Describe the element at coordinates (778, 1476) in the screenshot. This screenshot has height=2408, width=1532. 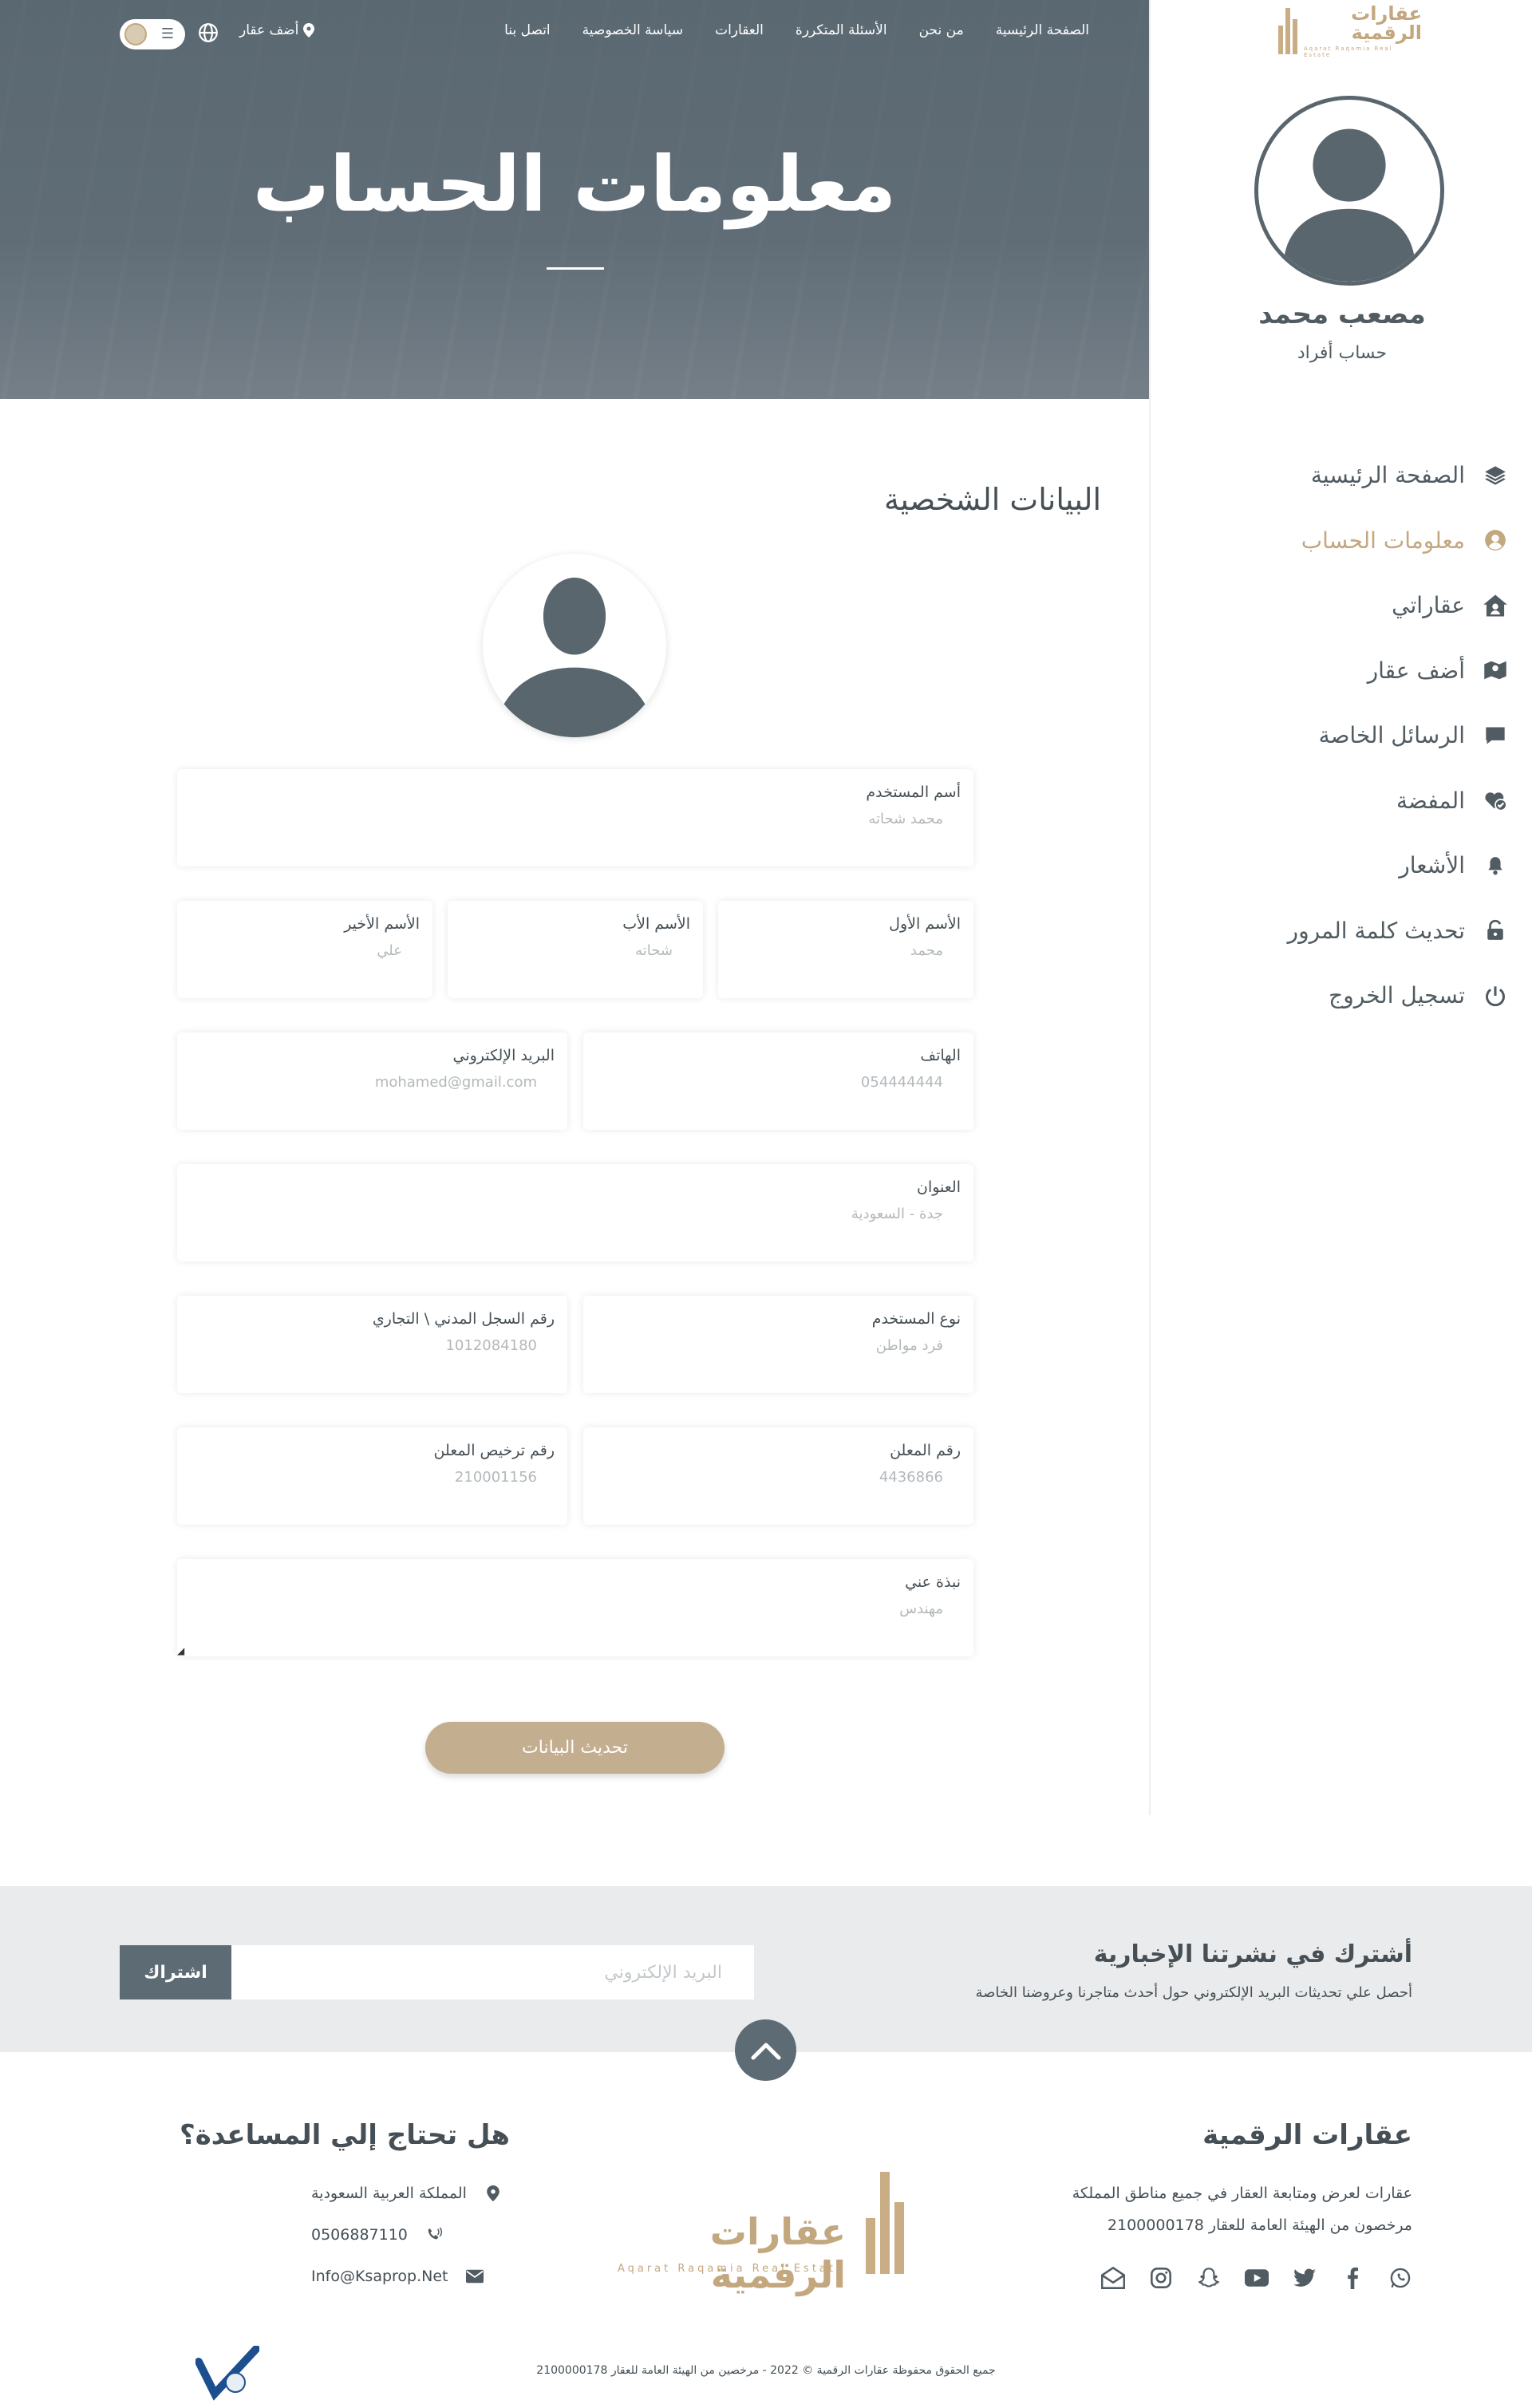
I see `advertiser-number-field: رقم المعلن 4436866` at that location.